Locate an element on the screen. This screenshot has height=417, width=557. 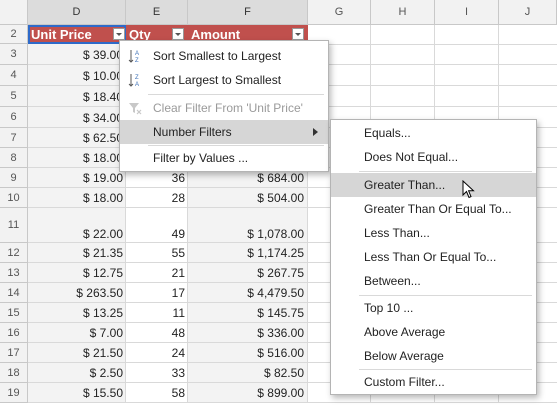
column-header-g: G is located at coordinates (339, 12).